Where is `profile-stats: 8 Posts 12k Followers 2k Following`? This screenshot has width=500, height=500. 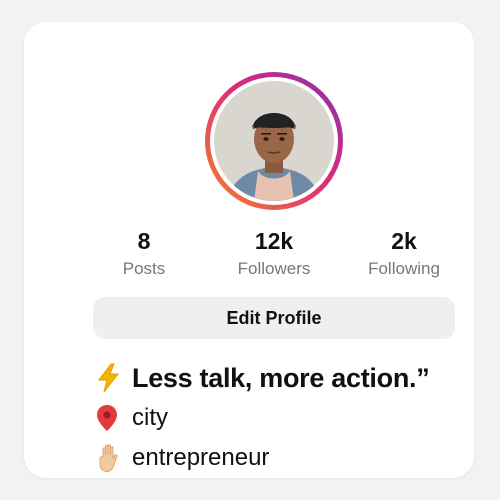 profile-stats: 8 Posts 12k Followers 2k Following is located at coordinates (274, 257).